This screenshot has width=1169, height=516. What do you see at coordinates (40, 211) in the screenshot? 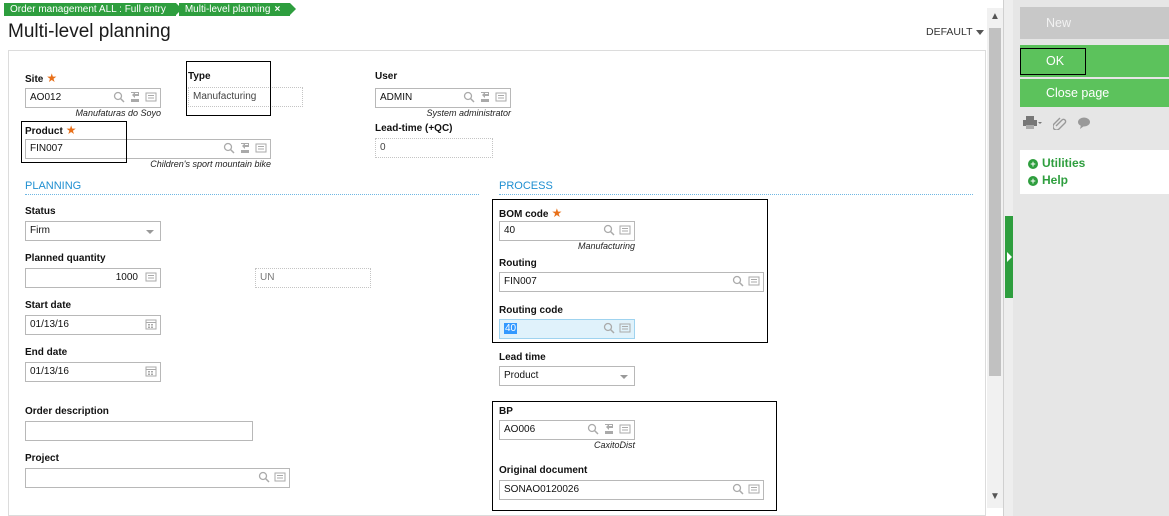
I see `status-label: Status` at bounding box center [40, 211].